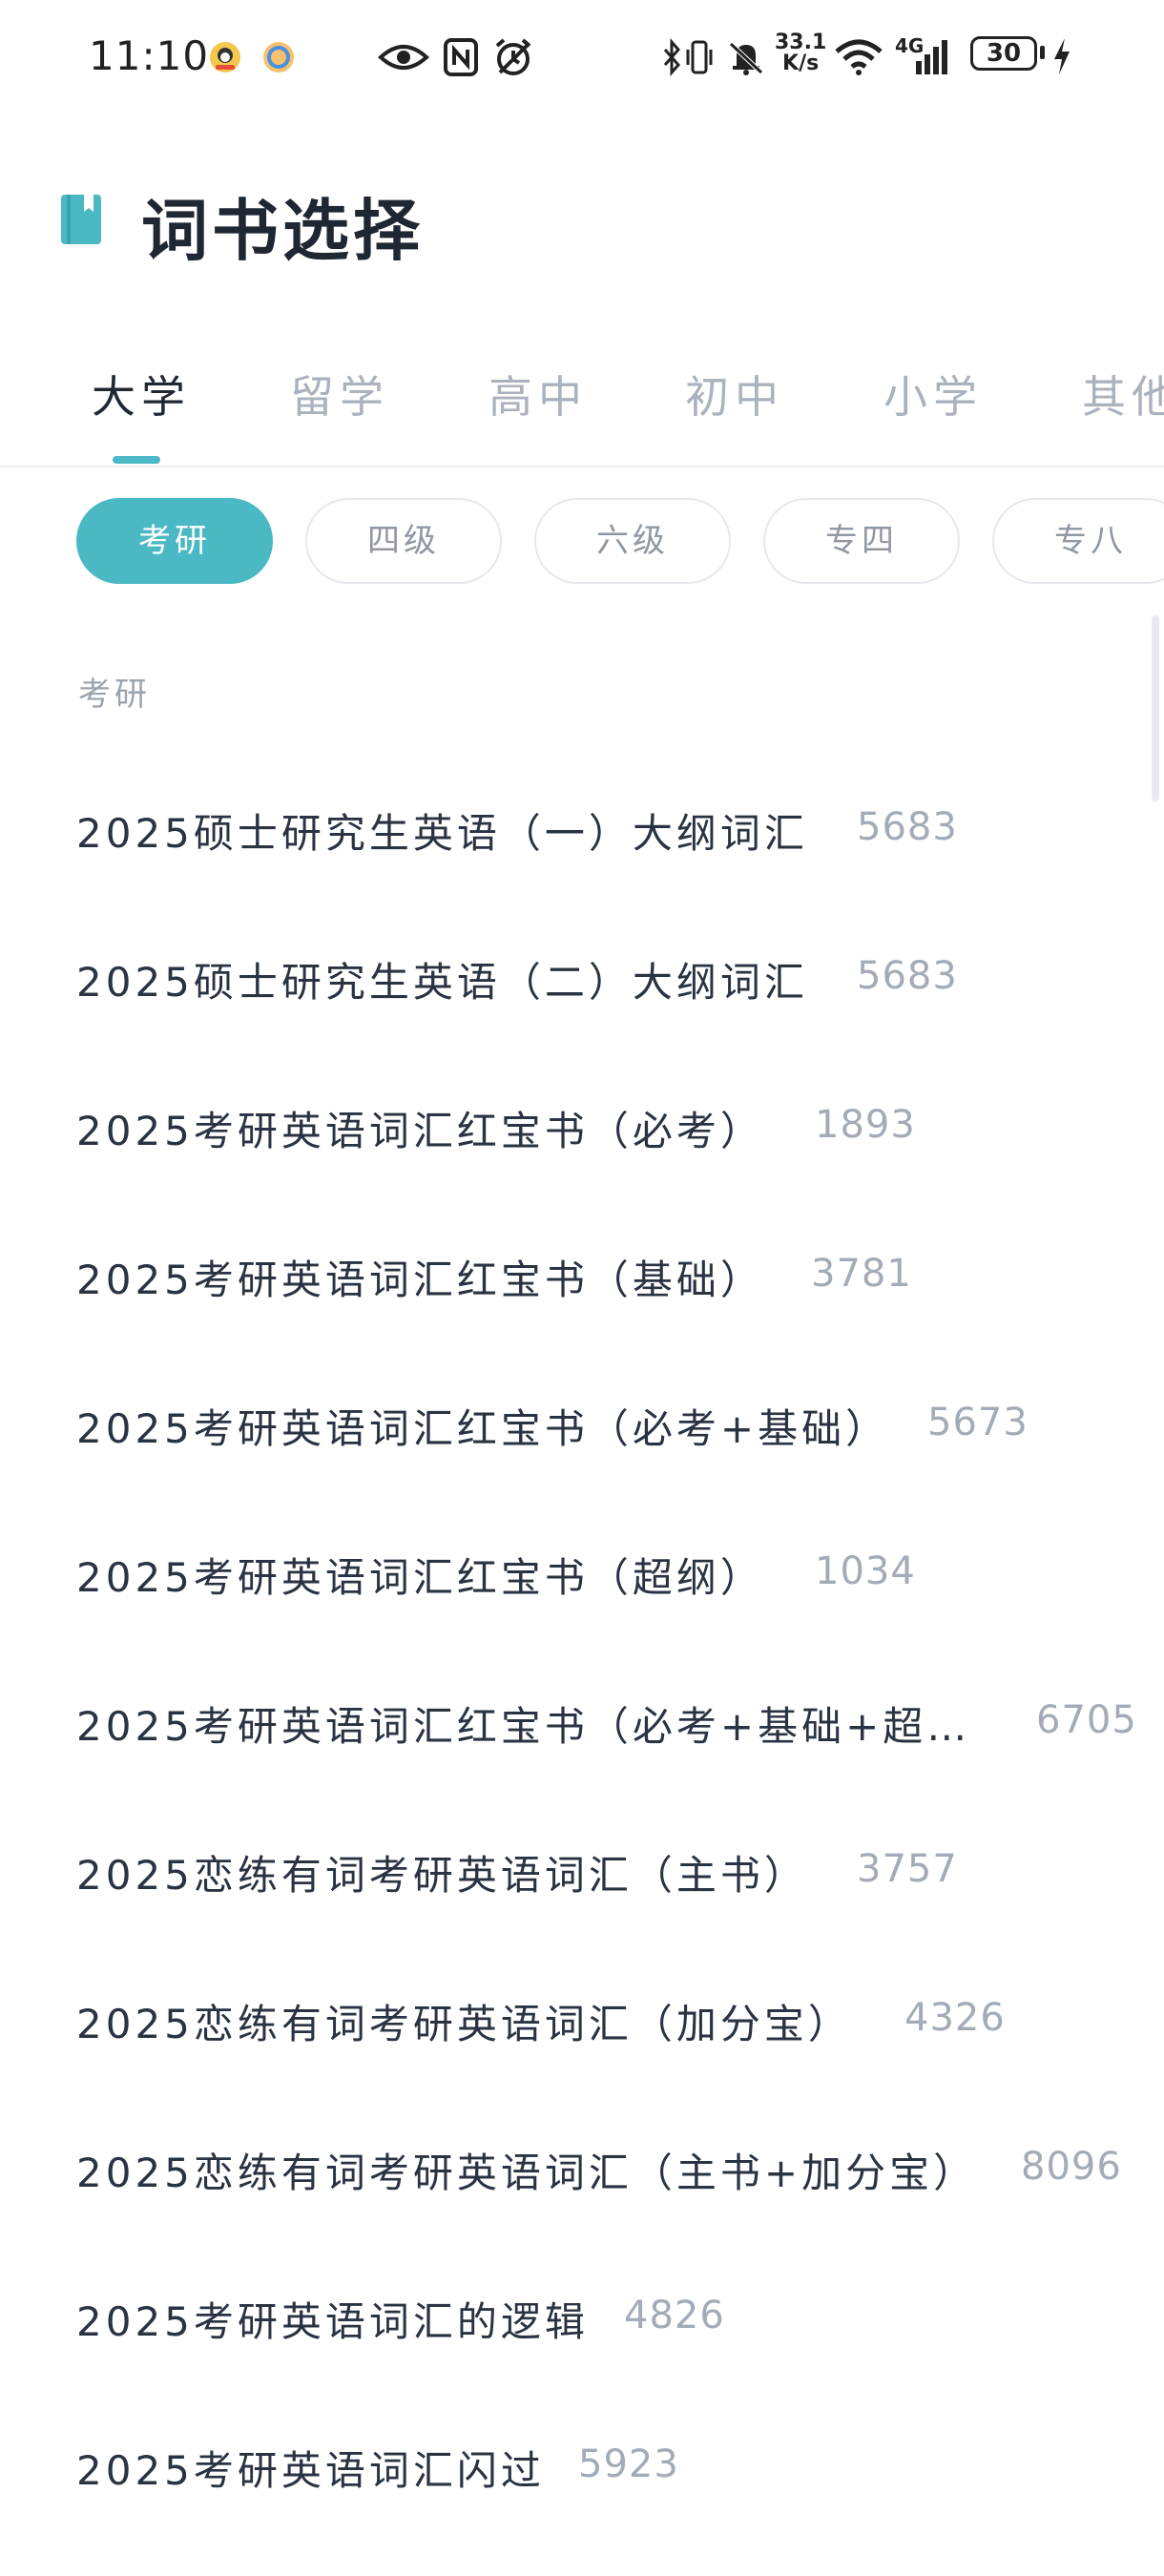 This screenshot has width=1164, height=2576. What do you see at coordinates (136, 460) in the screenshot?
I see `active-tab-indicator` at bounding box center [136, 460].